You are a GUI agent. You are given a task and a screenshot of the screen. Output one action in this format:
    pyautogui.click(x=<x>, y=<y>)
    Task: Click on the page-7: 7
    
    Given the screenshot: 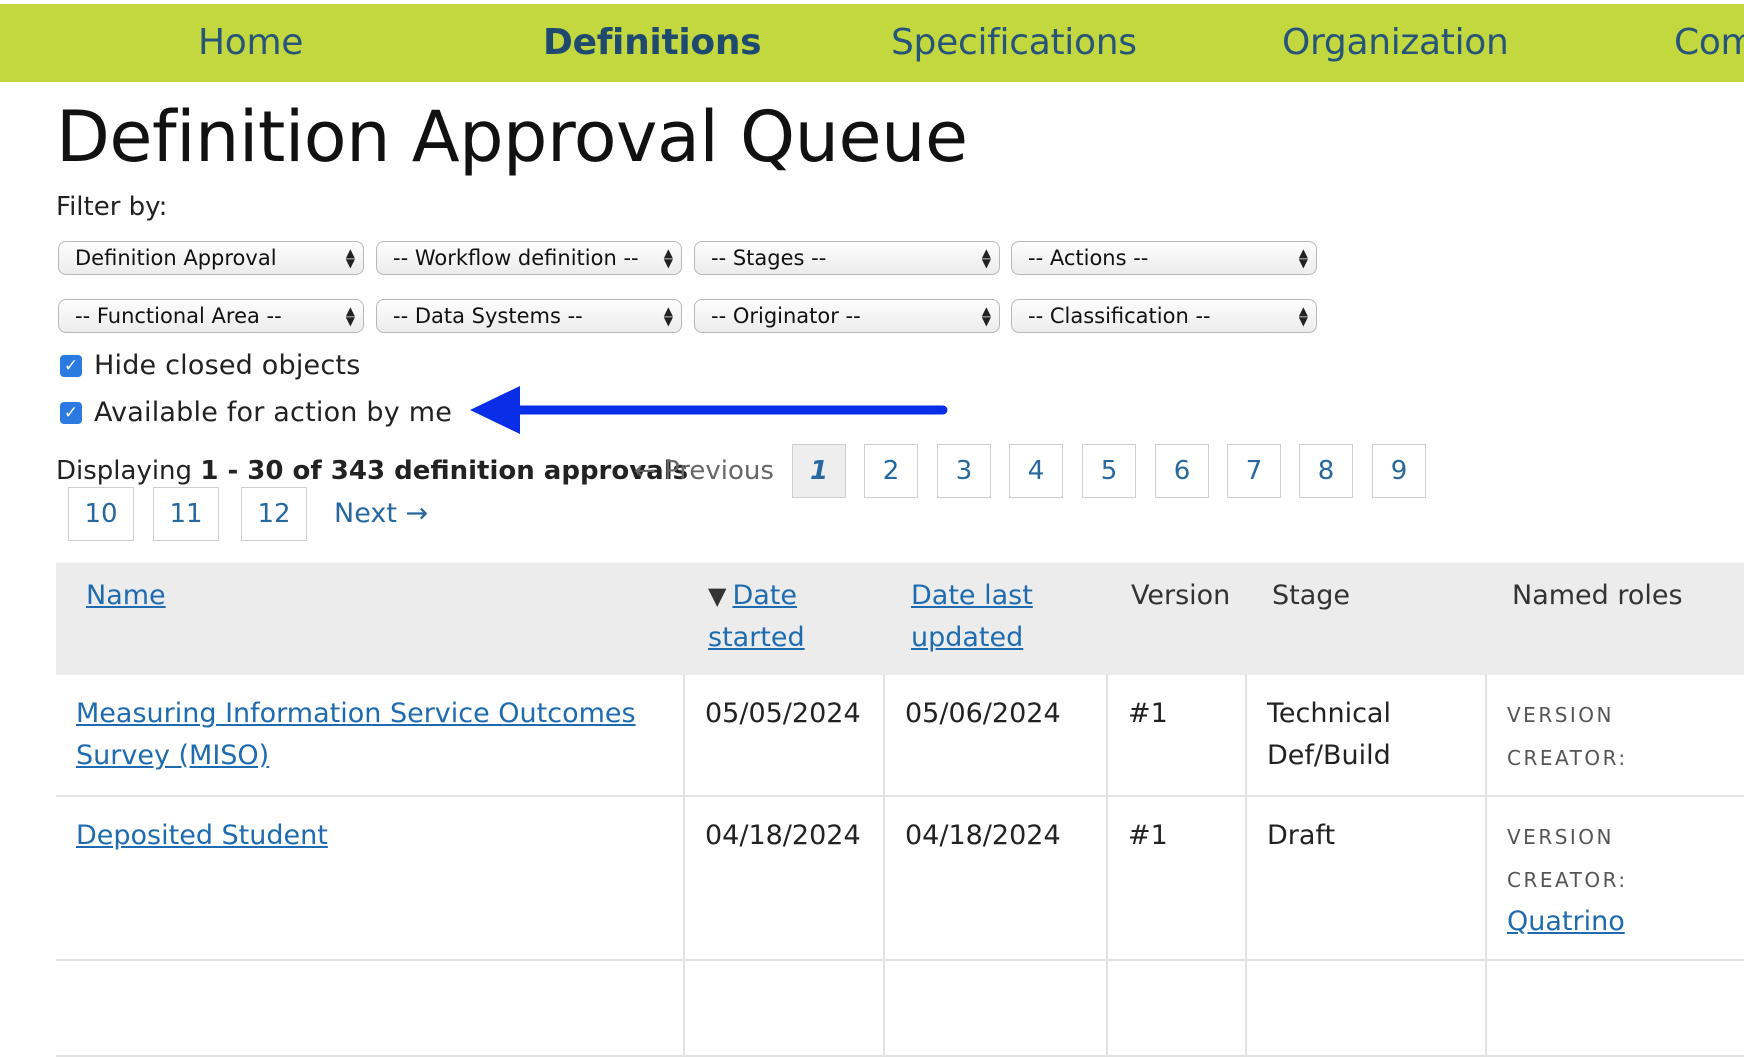 What is the action you would take?
    pyautogui.click(x=1254, y=471)
    